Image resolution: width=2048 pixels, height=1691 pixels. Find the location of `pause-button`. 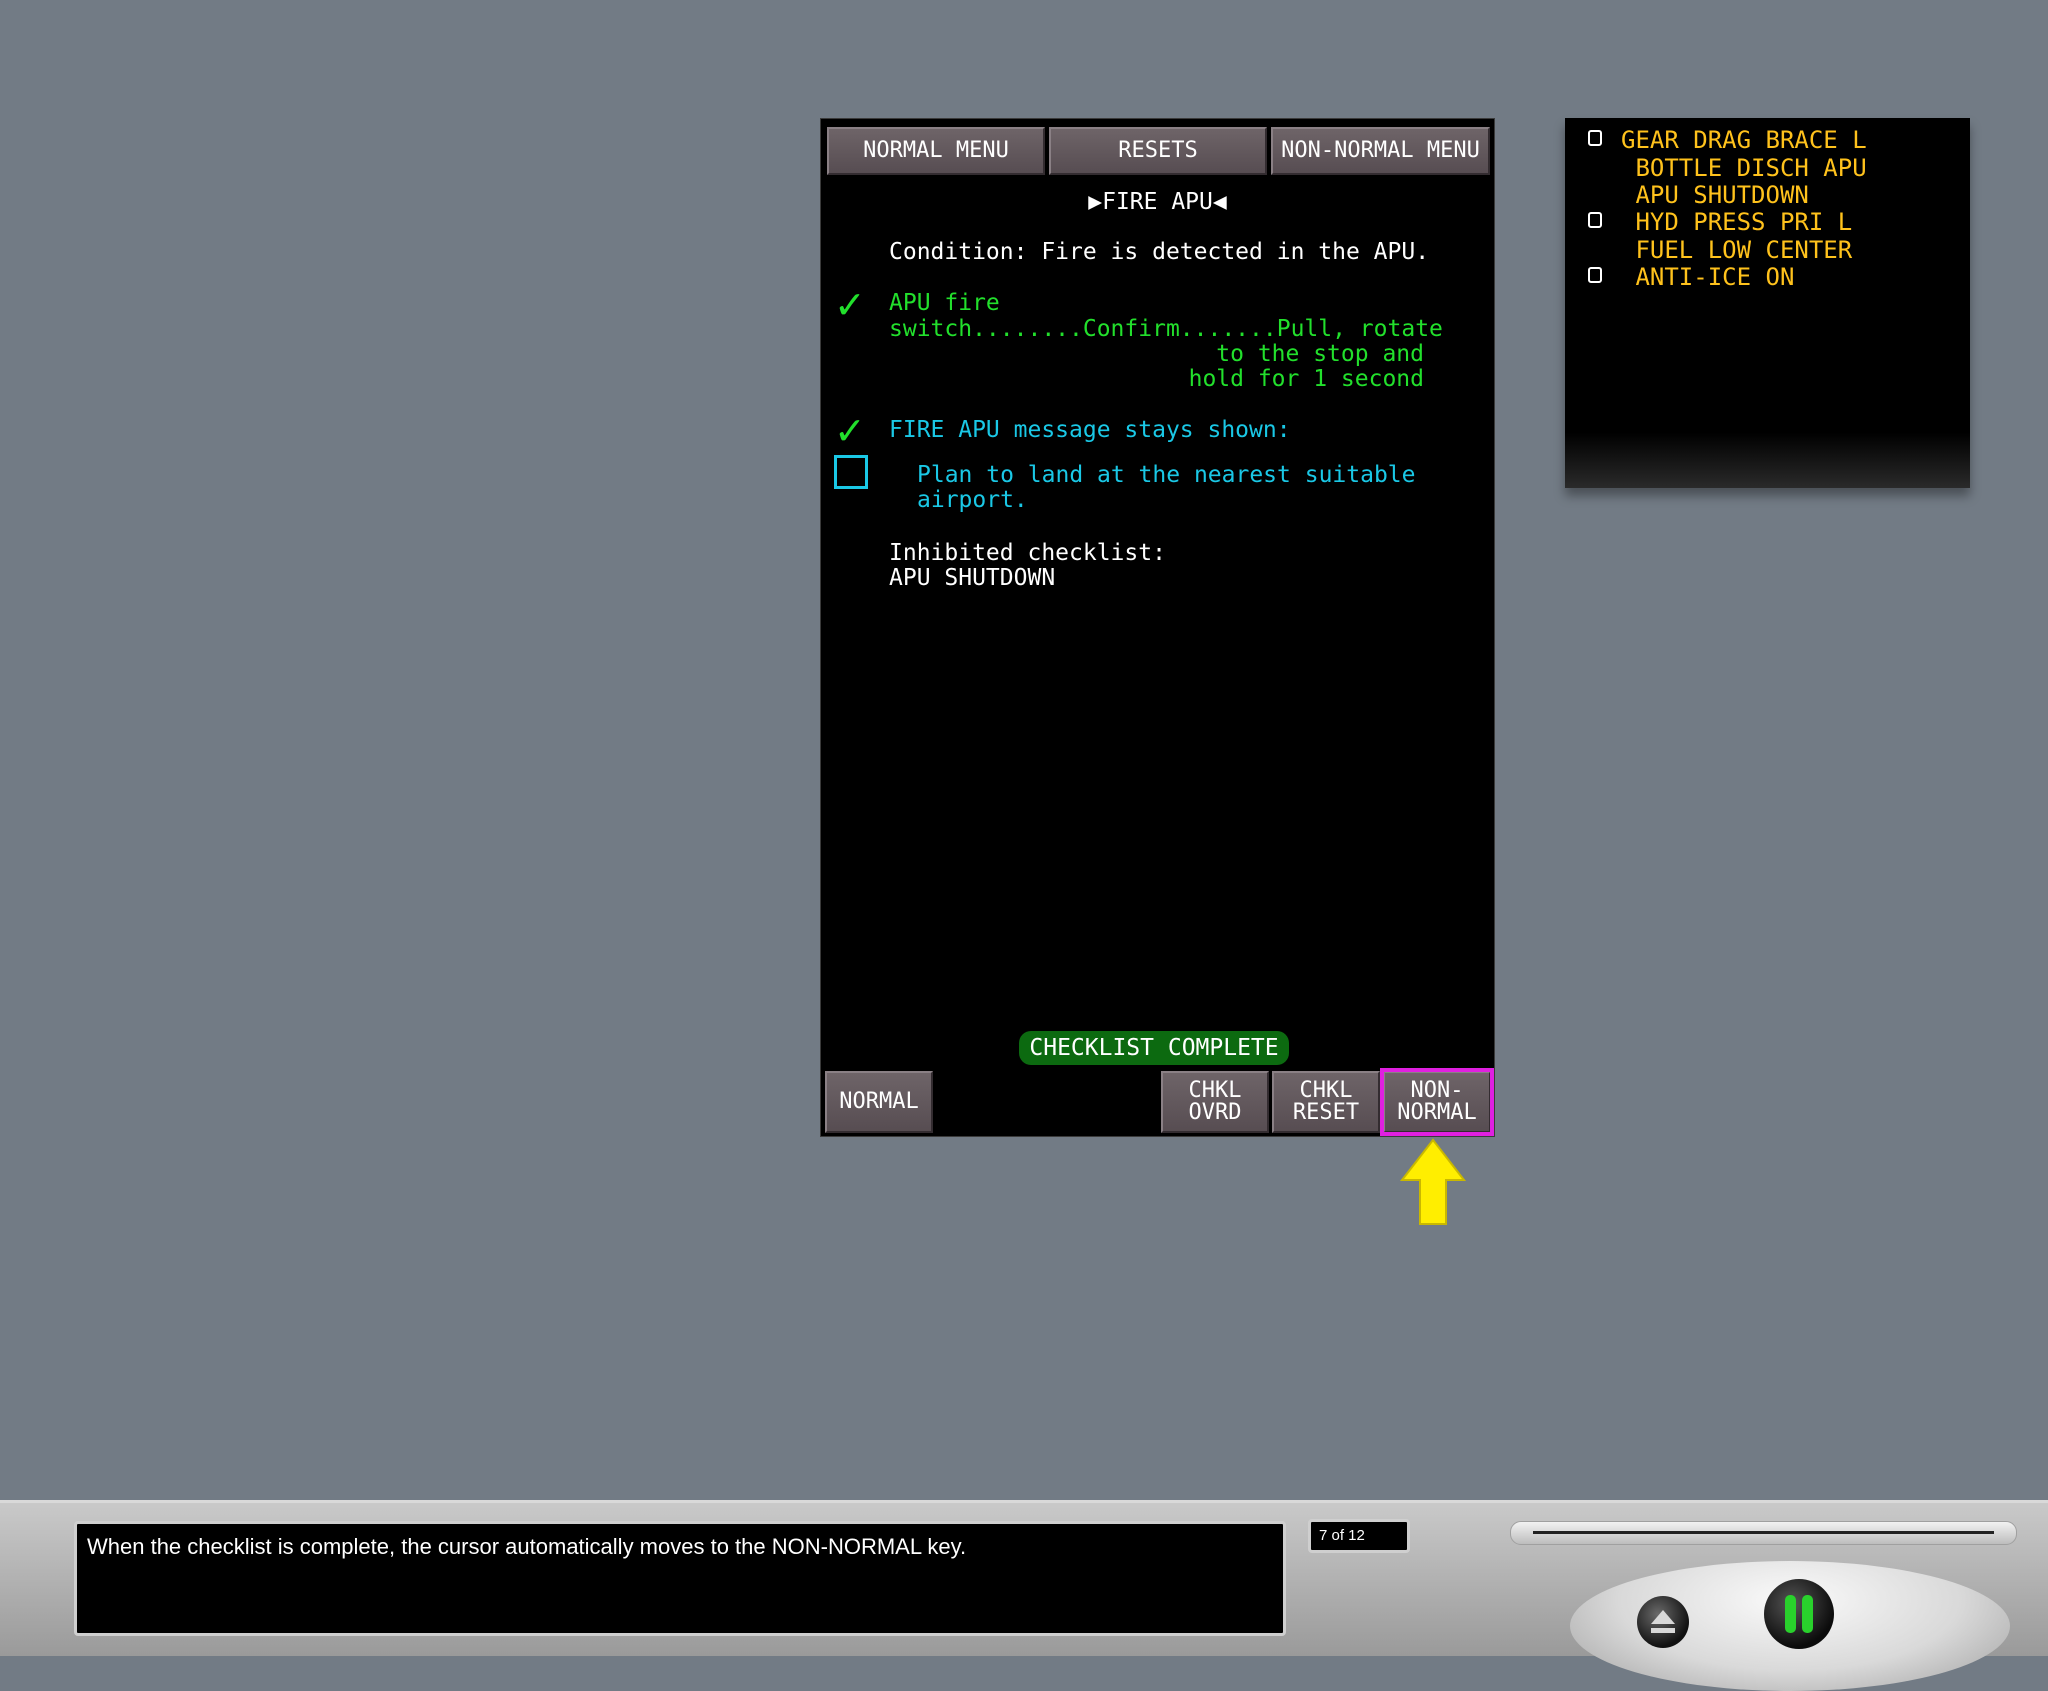

pause-button is located at coordinates (1799, 1614).